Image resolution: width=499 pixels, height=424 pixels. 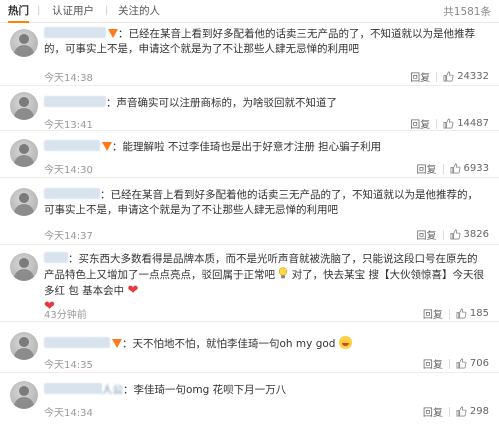 I want to click on comment-text: ：天不怕地不怕，就怕李佳琦一句oh my god, so click(x=229, y=344).